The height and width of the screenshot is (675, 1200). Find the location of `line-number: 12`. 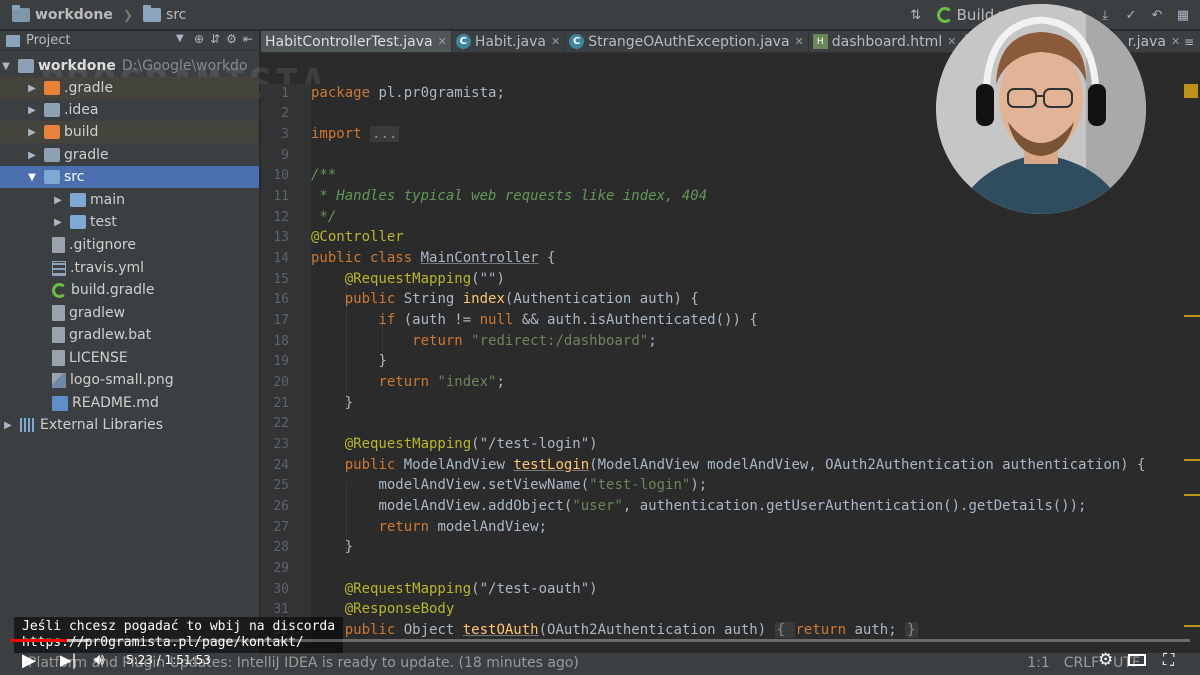

line-number: 12 is located at coordinates (281, 217).